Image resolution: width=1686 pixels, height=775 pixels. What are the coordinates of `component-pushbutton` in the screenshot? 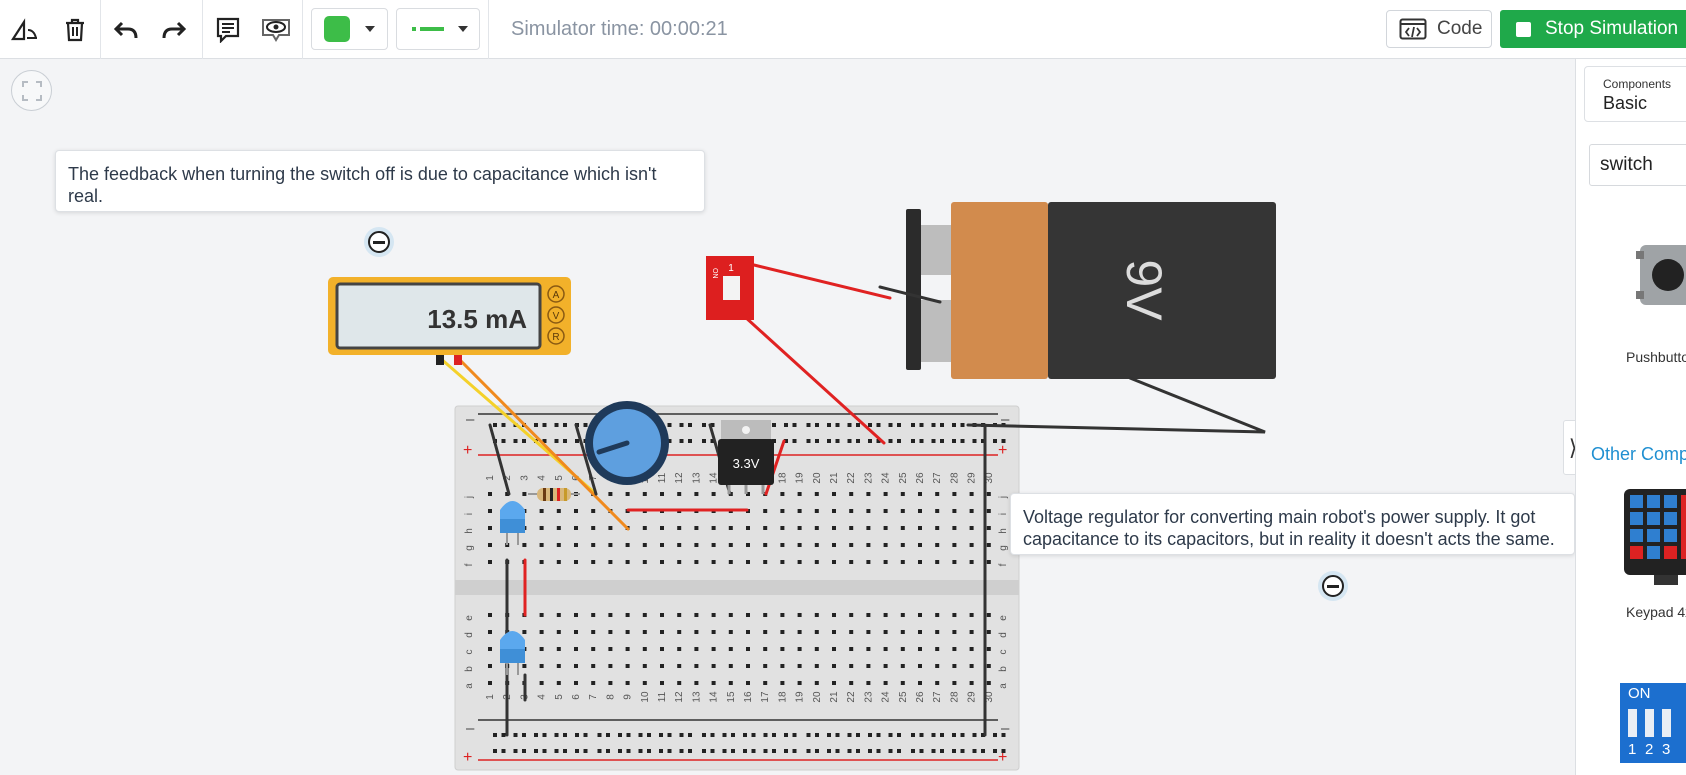 It's located at (1661, 274).